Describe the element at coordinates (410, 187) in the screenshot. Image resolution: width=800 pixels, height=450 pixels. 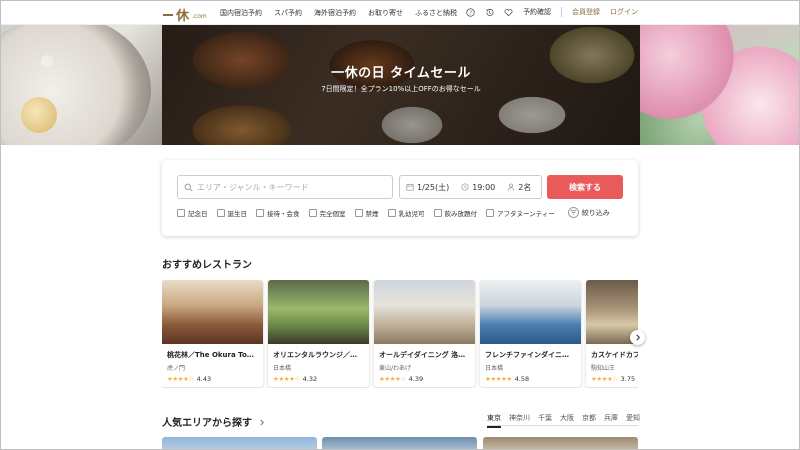
I see `calendar-icon` at that location.